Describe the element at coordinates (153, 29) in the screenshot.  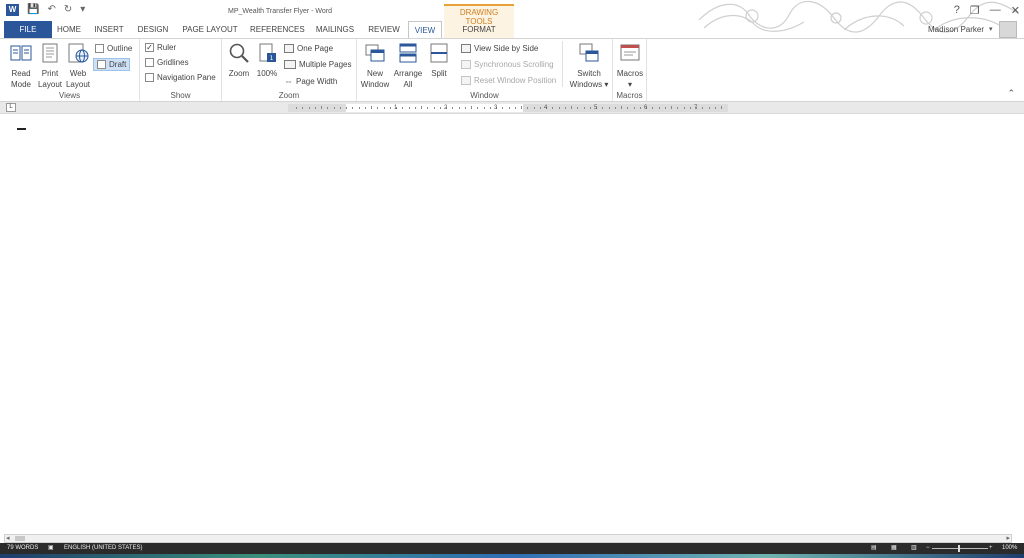
I see `tab-design: DESIGN` at that location.